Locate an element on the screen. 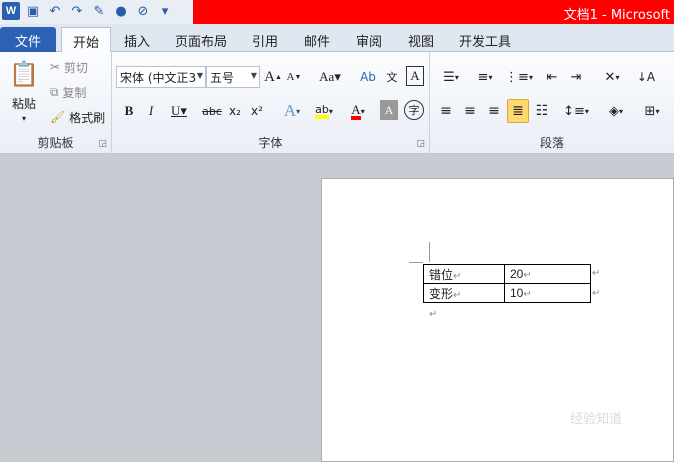 Image resolution: width=674 pixels, height=462 pixels. align-right-icon: ≡ is located at coordinates (494, 111).